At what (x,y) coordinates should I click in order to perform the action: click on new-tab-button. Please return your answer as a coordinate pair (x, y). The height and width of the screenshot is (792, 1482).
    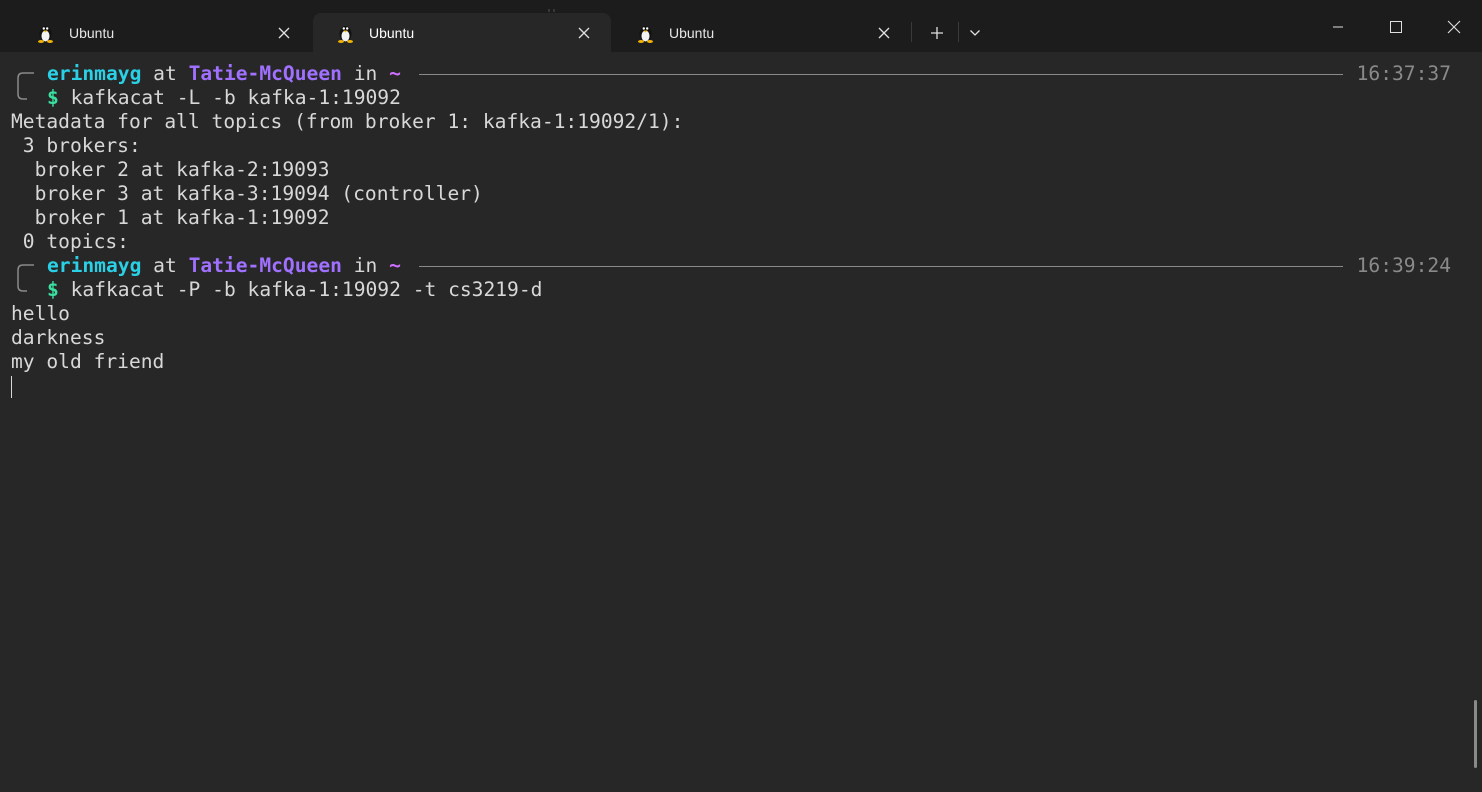
    Looking at the image, I should click on (937, 33).